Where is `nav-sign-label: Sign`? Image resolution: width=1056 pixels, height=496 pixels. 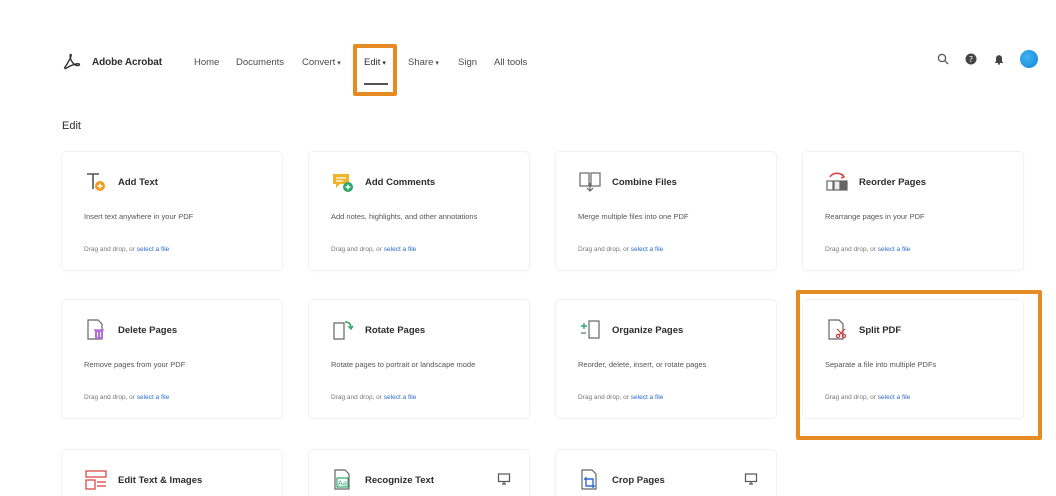
nav-sign-label: Sign is located at coordinates (468, 62).